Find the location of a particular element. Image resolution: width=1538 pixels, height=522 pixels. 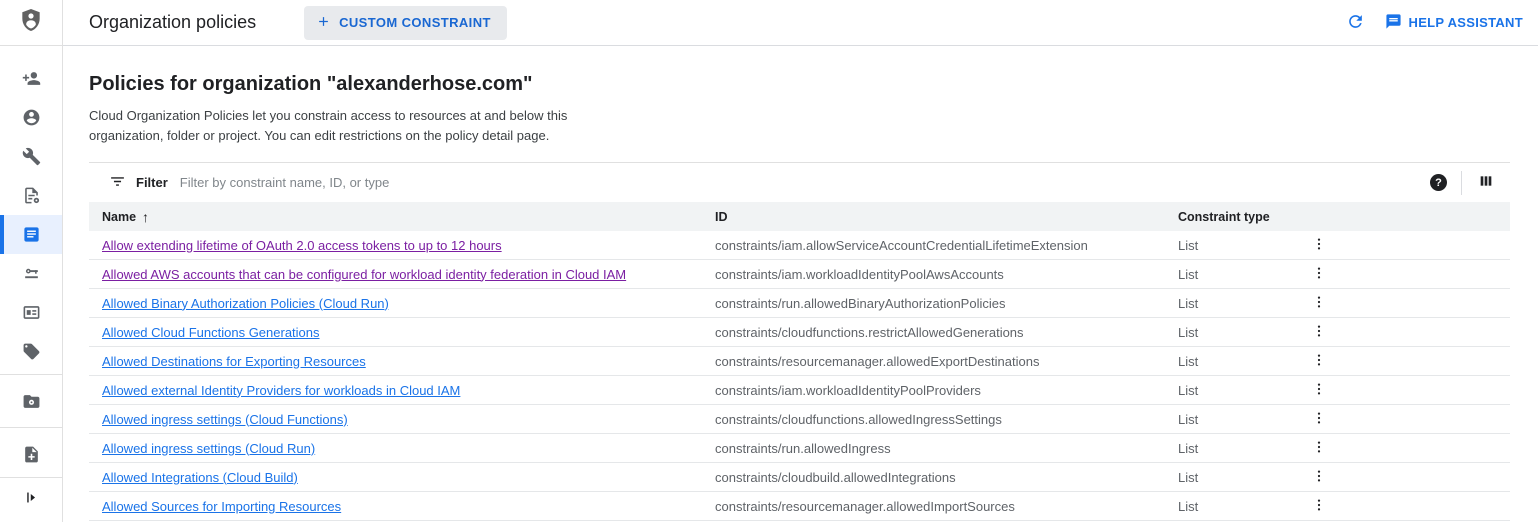

sidebar-item-iam is located at coordinates (31, 78).